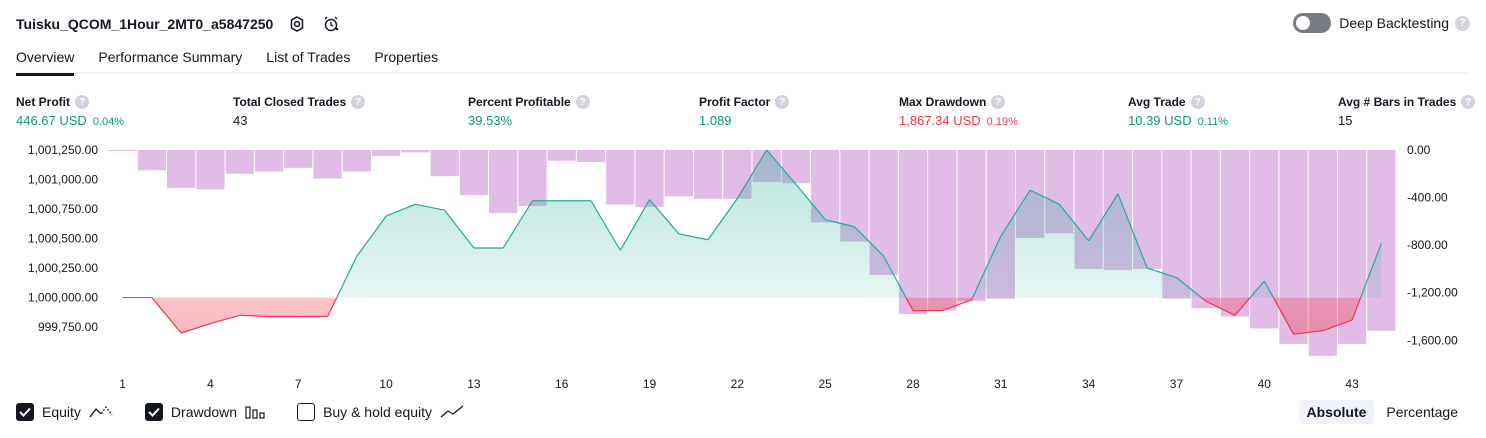 The image size is (1486, 438). I want to click on percentage-button: Percentage, so click(1422, 412).